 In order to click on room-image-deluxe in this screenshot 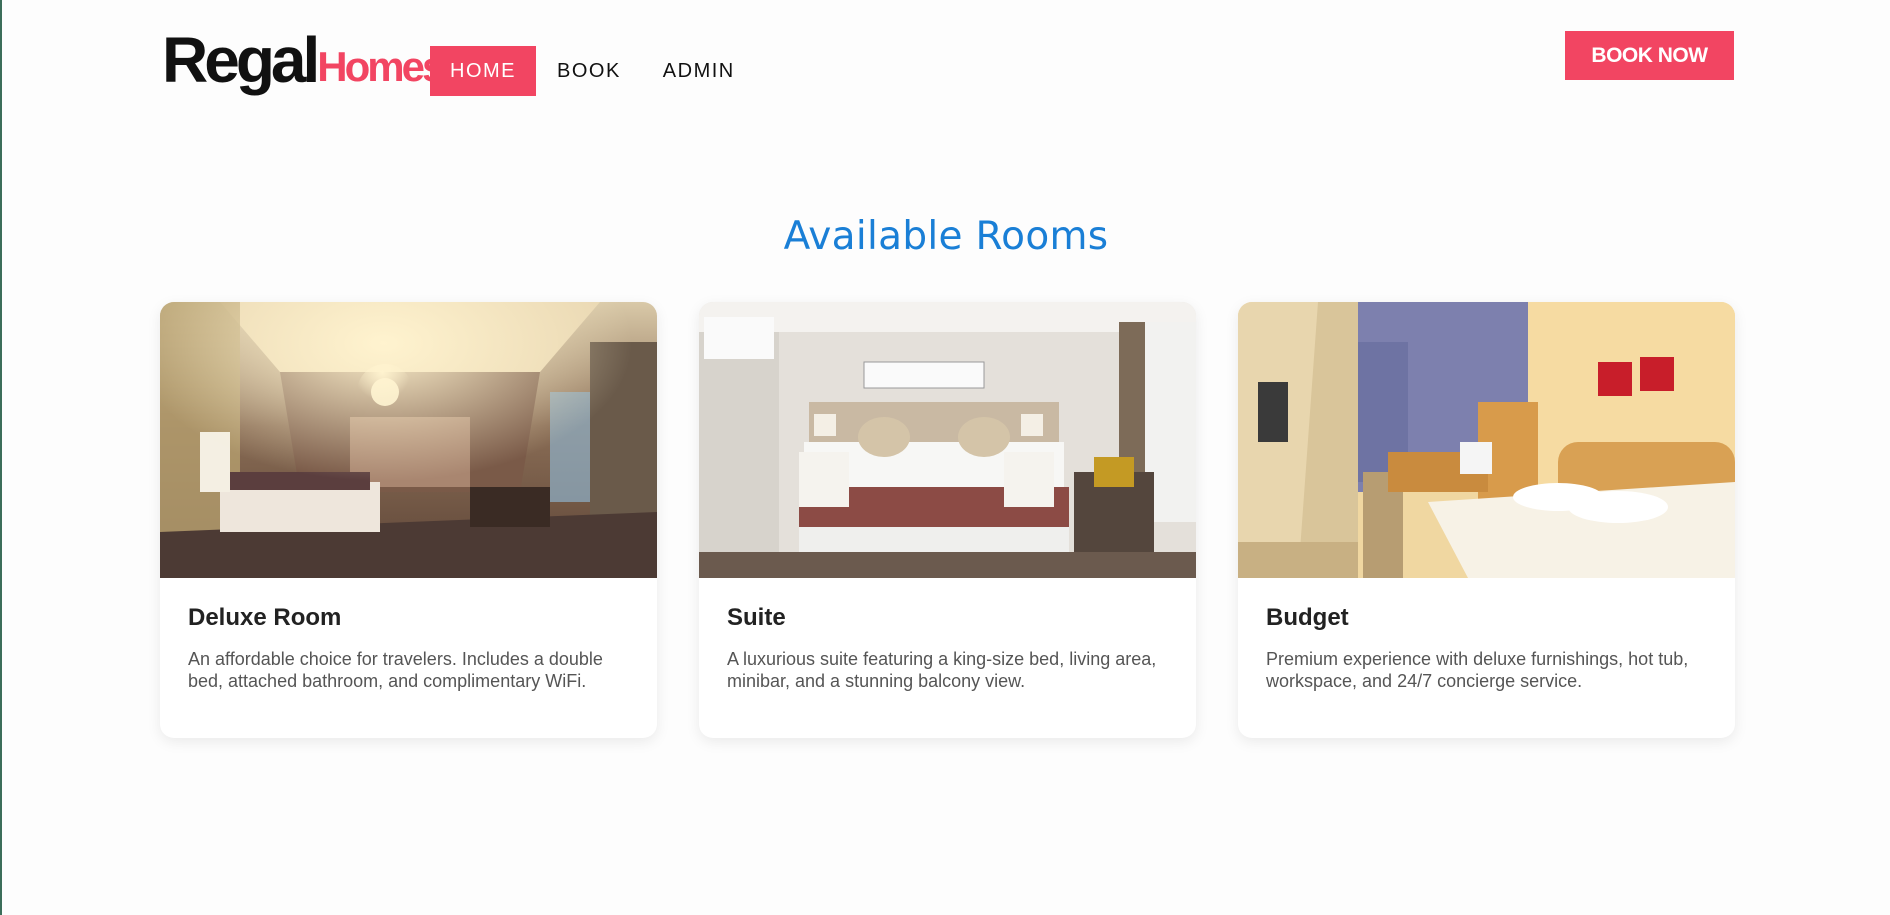, I will do `click(408, 440)`.